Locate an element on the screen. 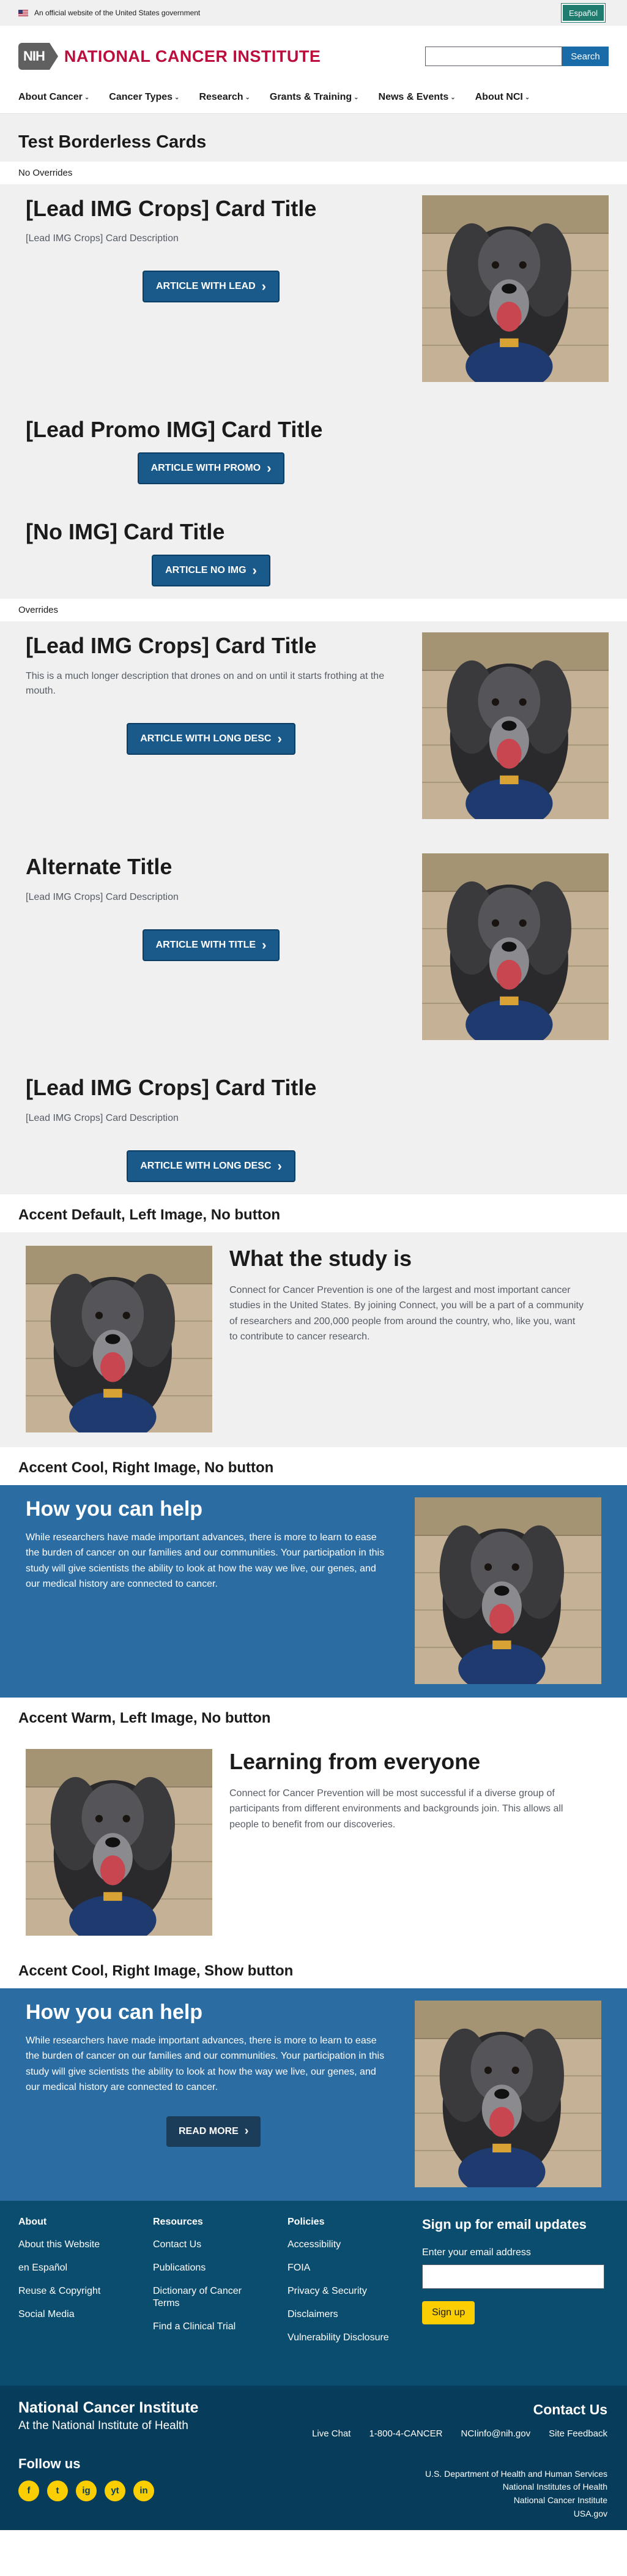 The width and height of the screenshot is (627, 2576). contact-heading: Contact Us is located at coordinates (570, 2409).